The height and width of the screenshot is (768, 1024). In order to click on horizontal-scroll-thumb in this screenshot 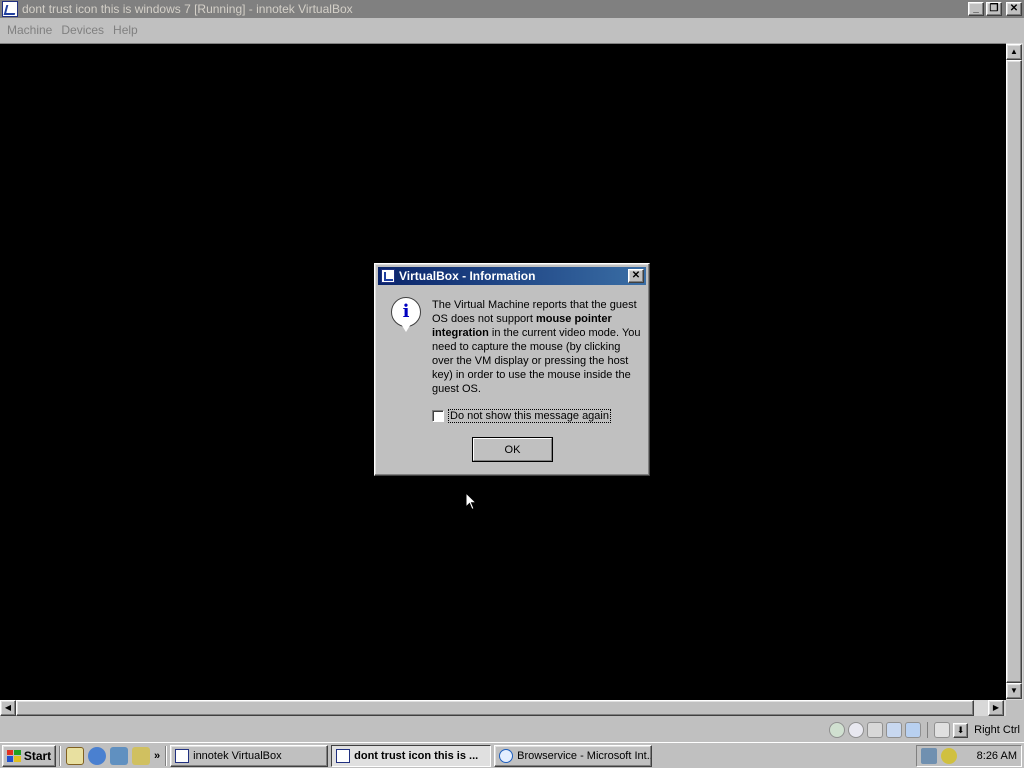, I will do `click(495, 708)`.